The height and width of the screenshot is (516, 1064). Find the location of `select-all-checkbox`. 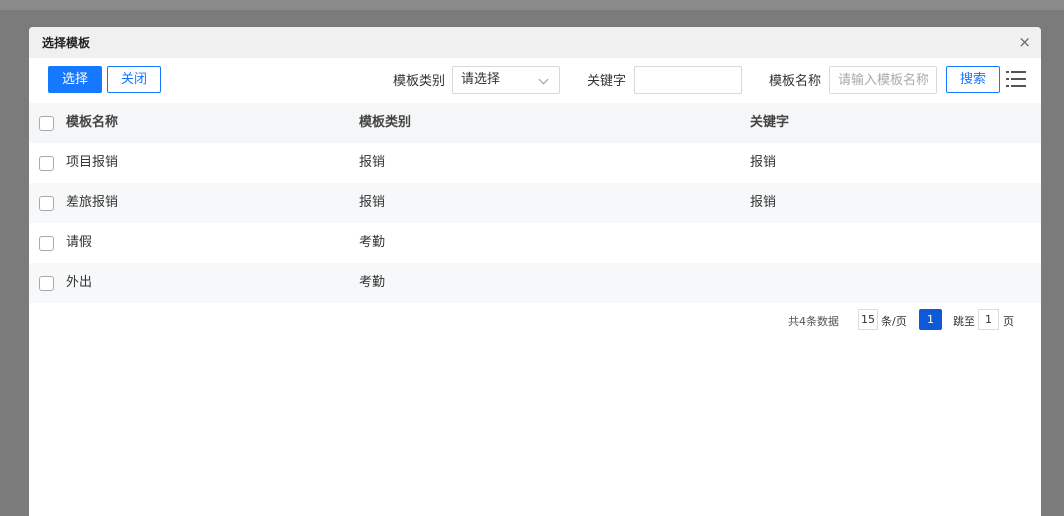

select-all-checkbox is located at coordinates (46, 123).